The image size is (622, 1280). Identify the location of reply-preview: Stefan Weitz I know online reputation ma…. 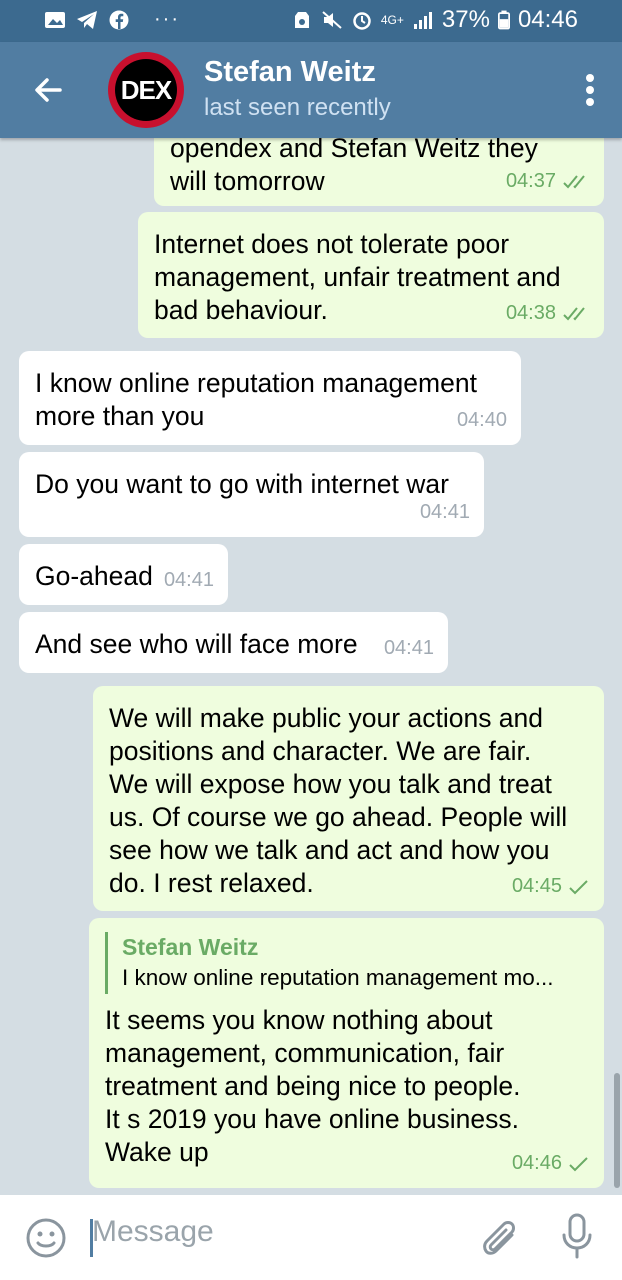
(345, 963).